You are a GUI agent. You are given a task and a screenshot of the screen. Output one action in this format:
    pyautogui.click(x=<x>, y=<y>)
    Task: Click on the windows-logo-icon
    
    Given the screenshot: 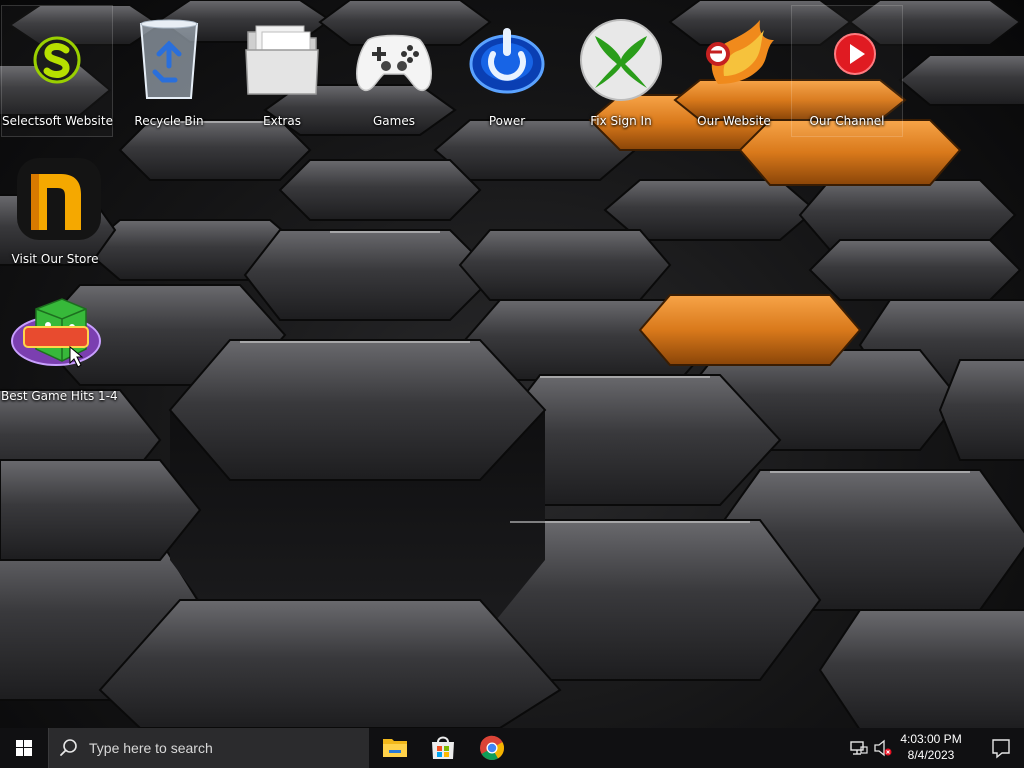 What is the action you would take?
    pyautogui.click(x=24, y=748)
    